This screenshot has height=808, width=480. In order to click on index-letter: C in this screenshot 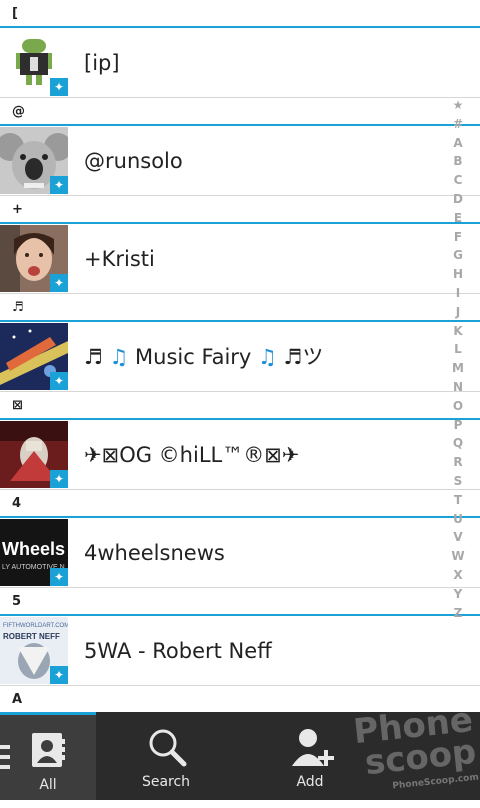, I will do `click(458, 180)`.